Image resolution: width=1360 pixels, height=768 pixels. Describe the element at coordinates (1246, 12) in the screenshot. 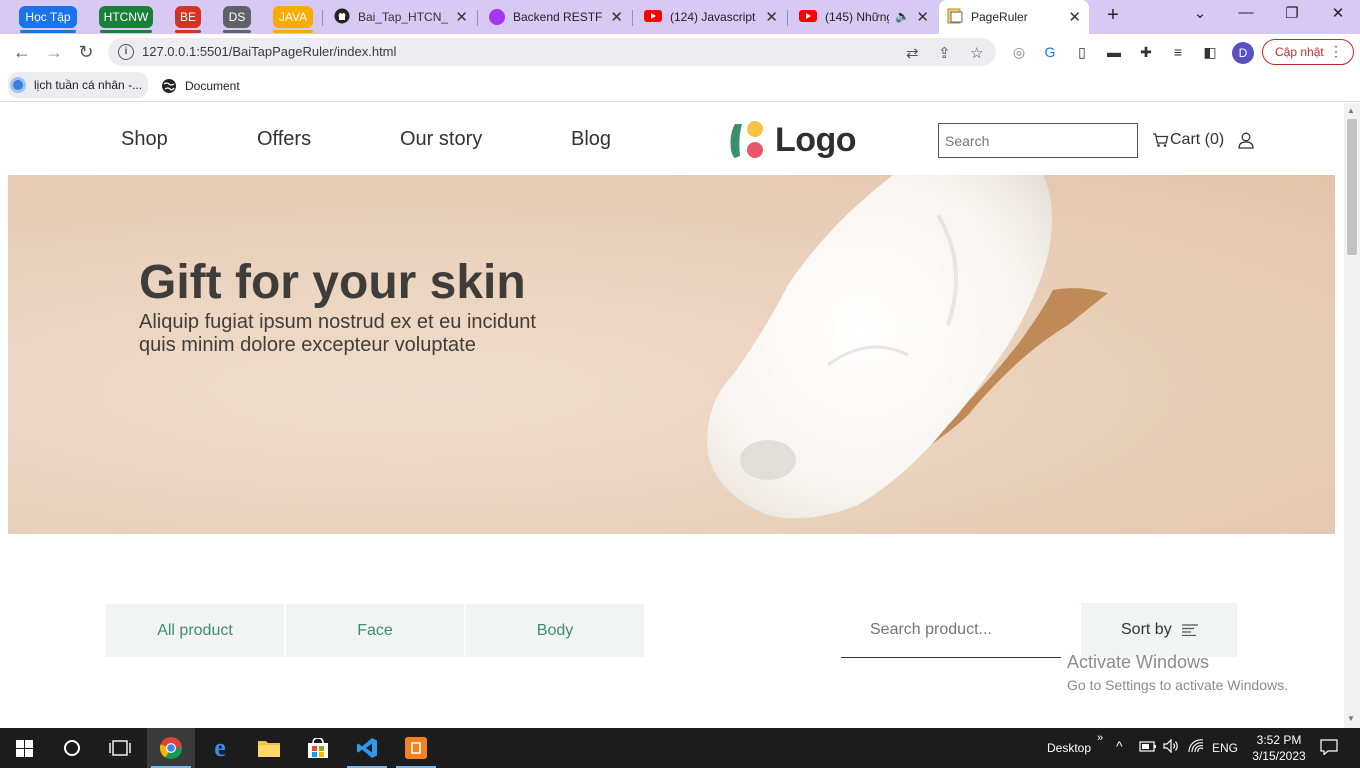

I see `minimize-icon: —` at that location.